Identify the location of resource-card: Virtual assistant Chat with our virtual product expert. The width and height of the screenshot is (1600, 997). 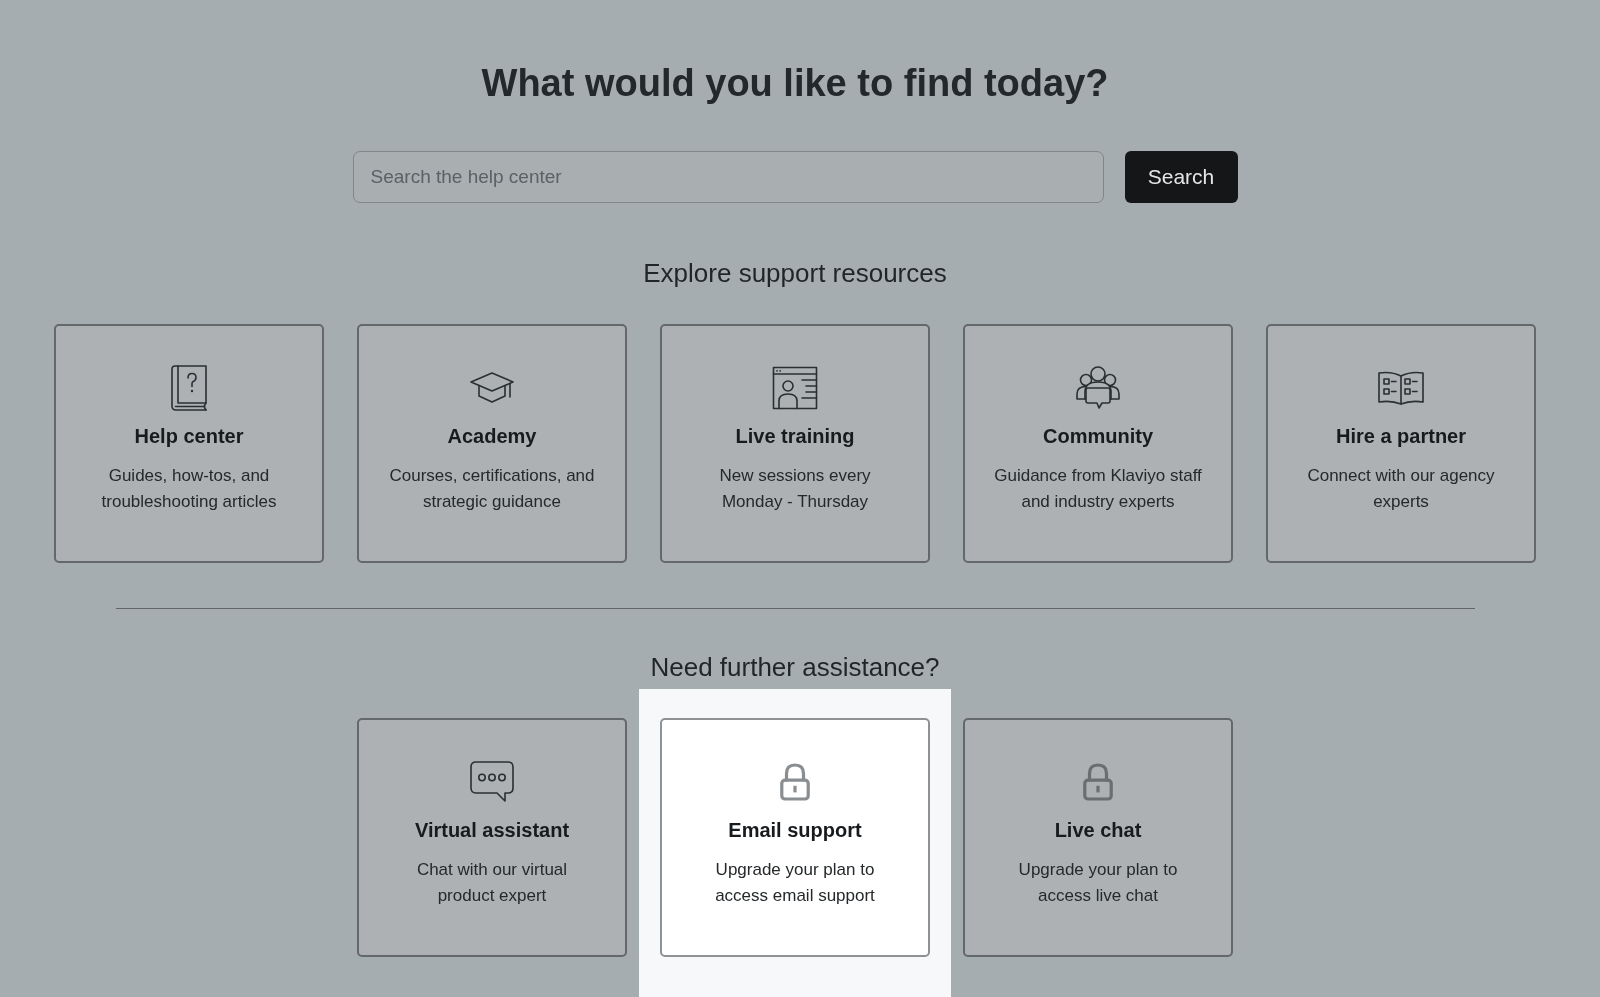
(492, 837).